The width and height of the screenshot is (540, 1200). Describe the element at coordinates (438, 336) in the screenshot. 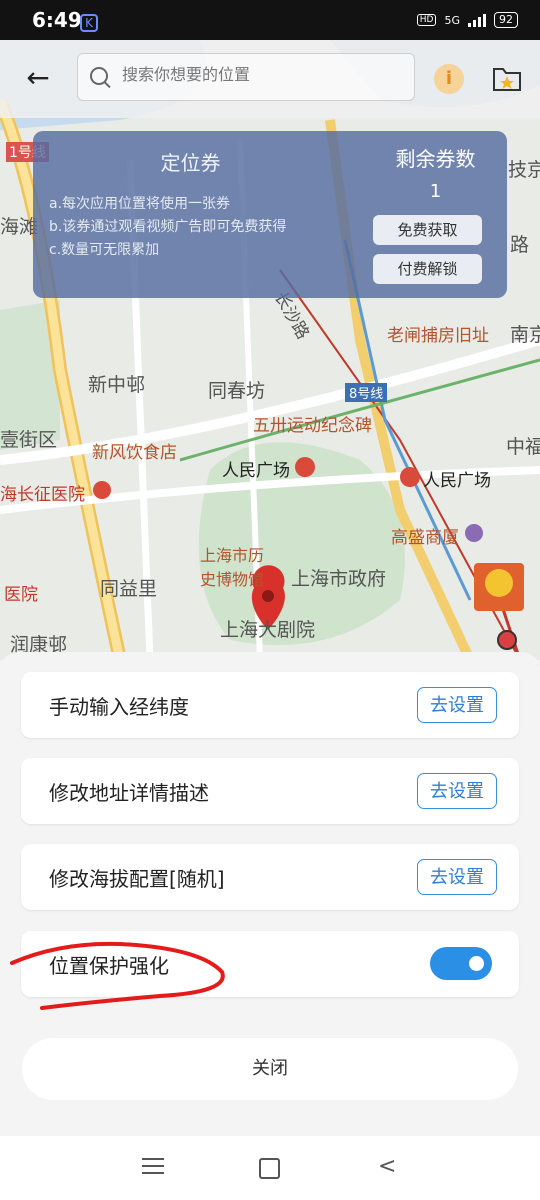

I see `map-label: 老闸捕房旧址` at that location.